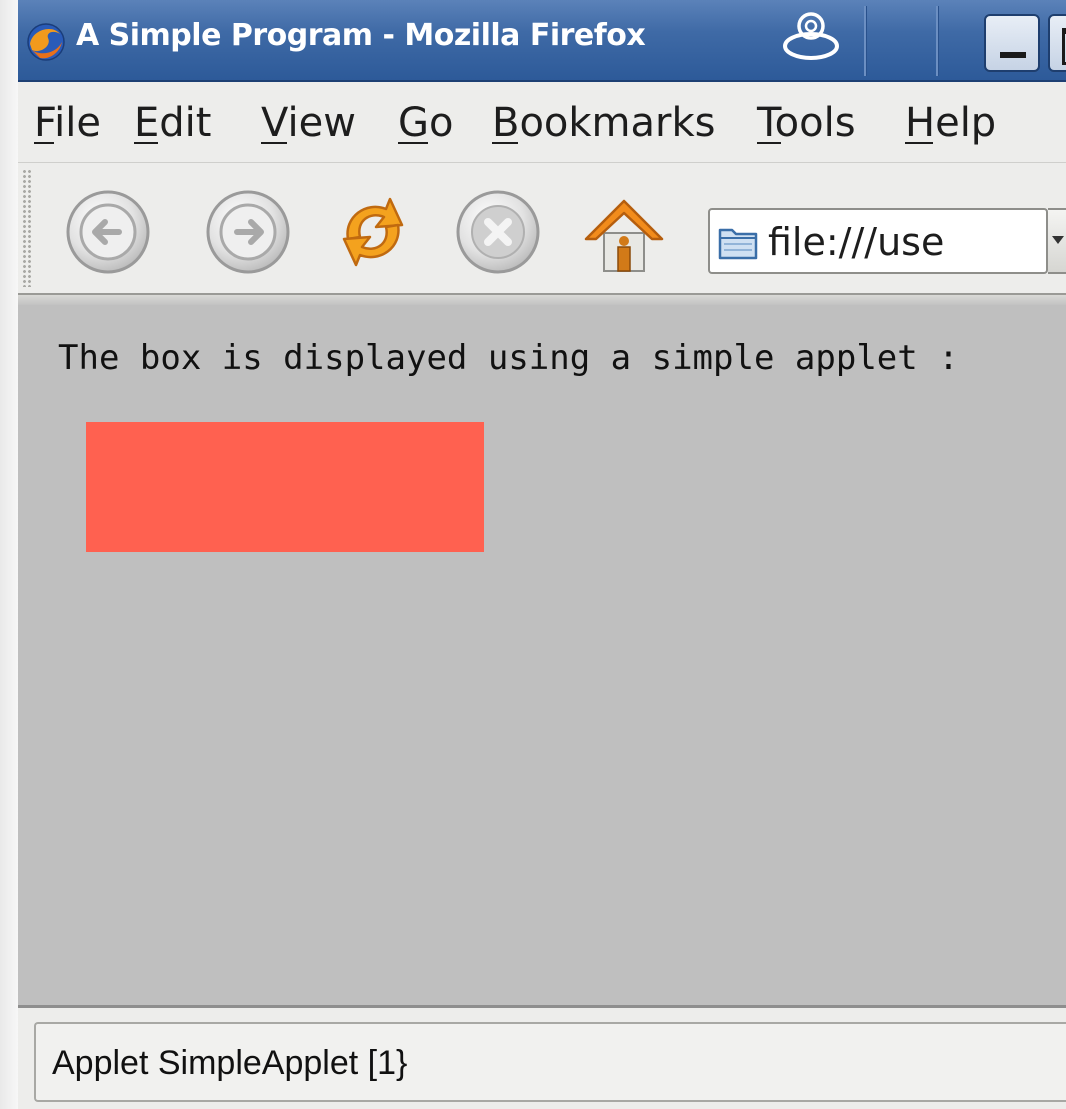 The image size is (1066, 1109). What do you see at coordinates (285, 487) in the screenshot?
I see `applet-box` at bounding box center [285, 487].